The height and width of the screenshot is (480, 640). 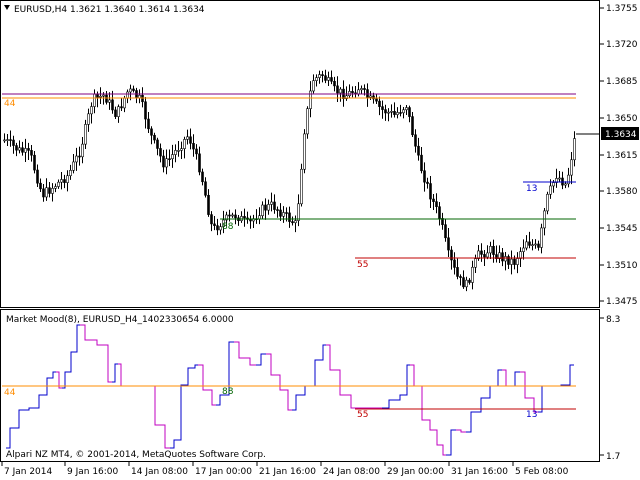 What do you see at coordinates (109, 10) in the screenshot?
I see `symbol-header-text: EURUSD,H4 1.3621 1.3640 1.3614 1.3634` at bounding box center [109, 10].